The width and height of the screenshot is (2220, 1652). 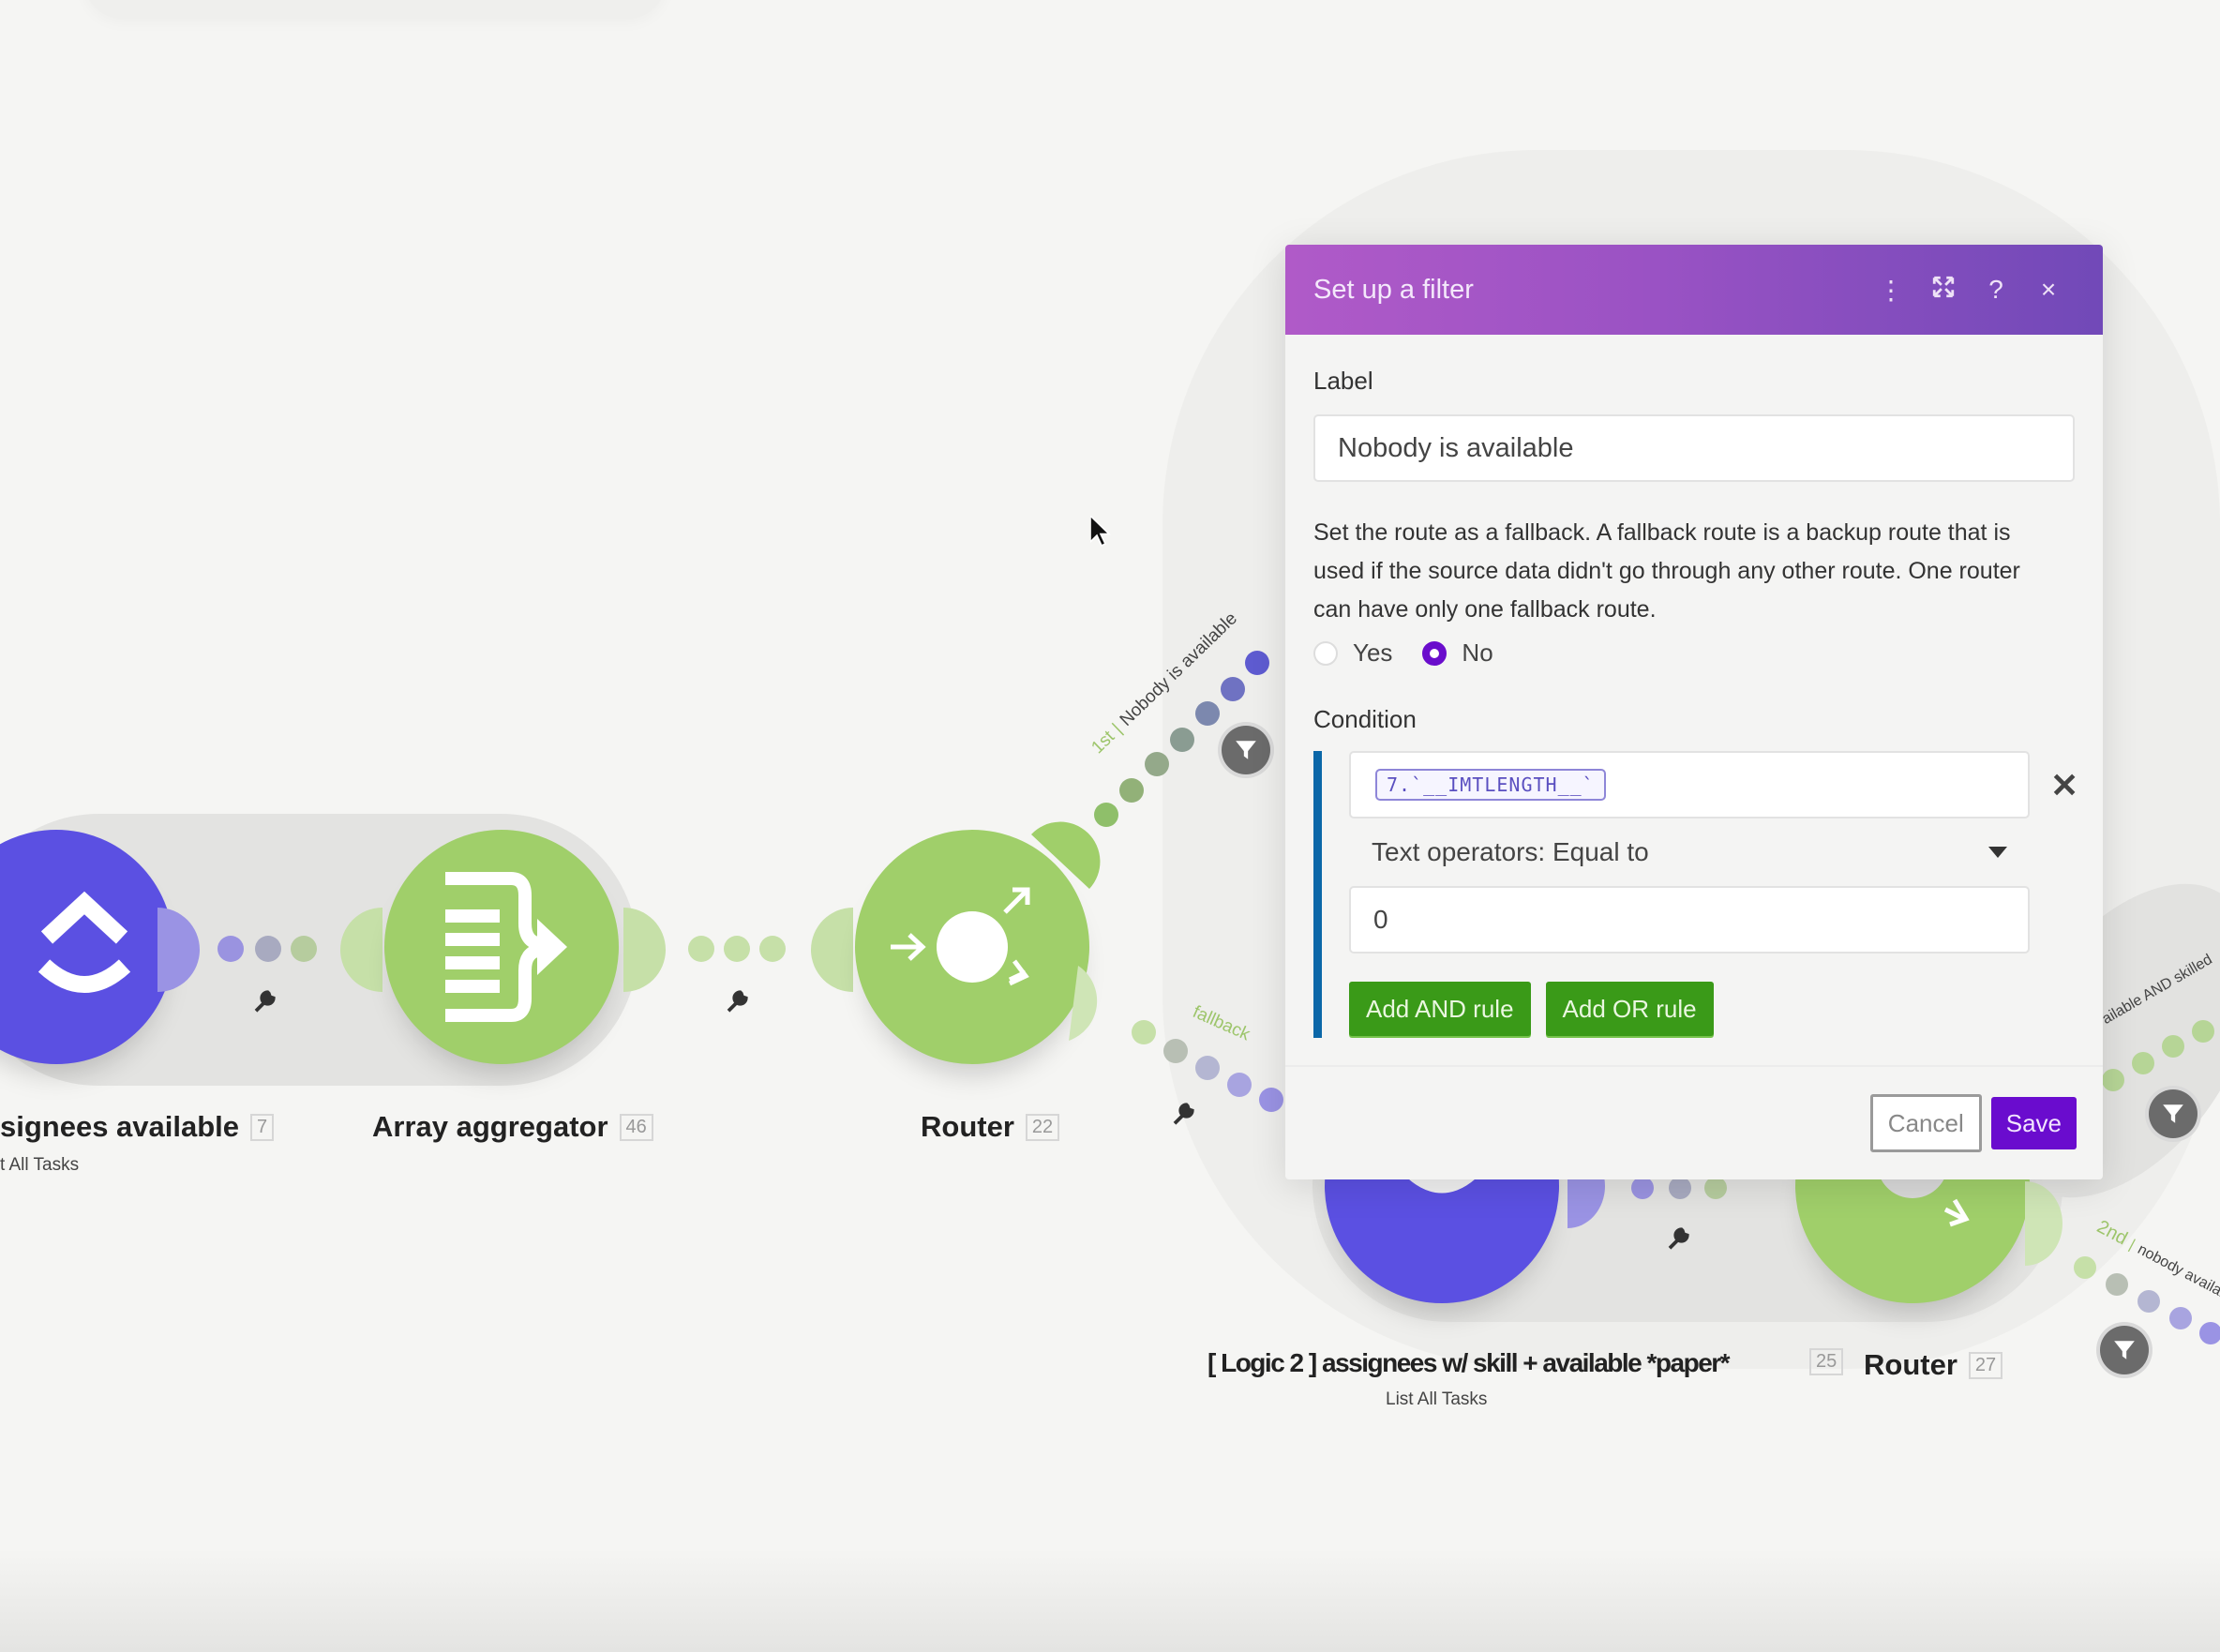 What do you see at coordinates (2043, 1223) in the screenshot?
I see `router-output-handle` at bounding box center [2043, 1223].